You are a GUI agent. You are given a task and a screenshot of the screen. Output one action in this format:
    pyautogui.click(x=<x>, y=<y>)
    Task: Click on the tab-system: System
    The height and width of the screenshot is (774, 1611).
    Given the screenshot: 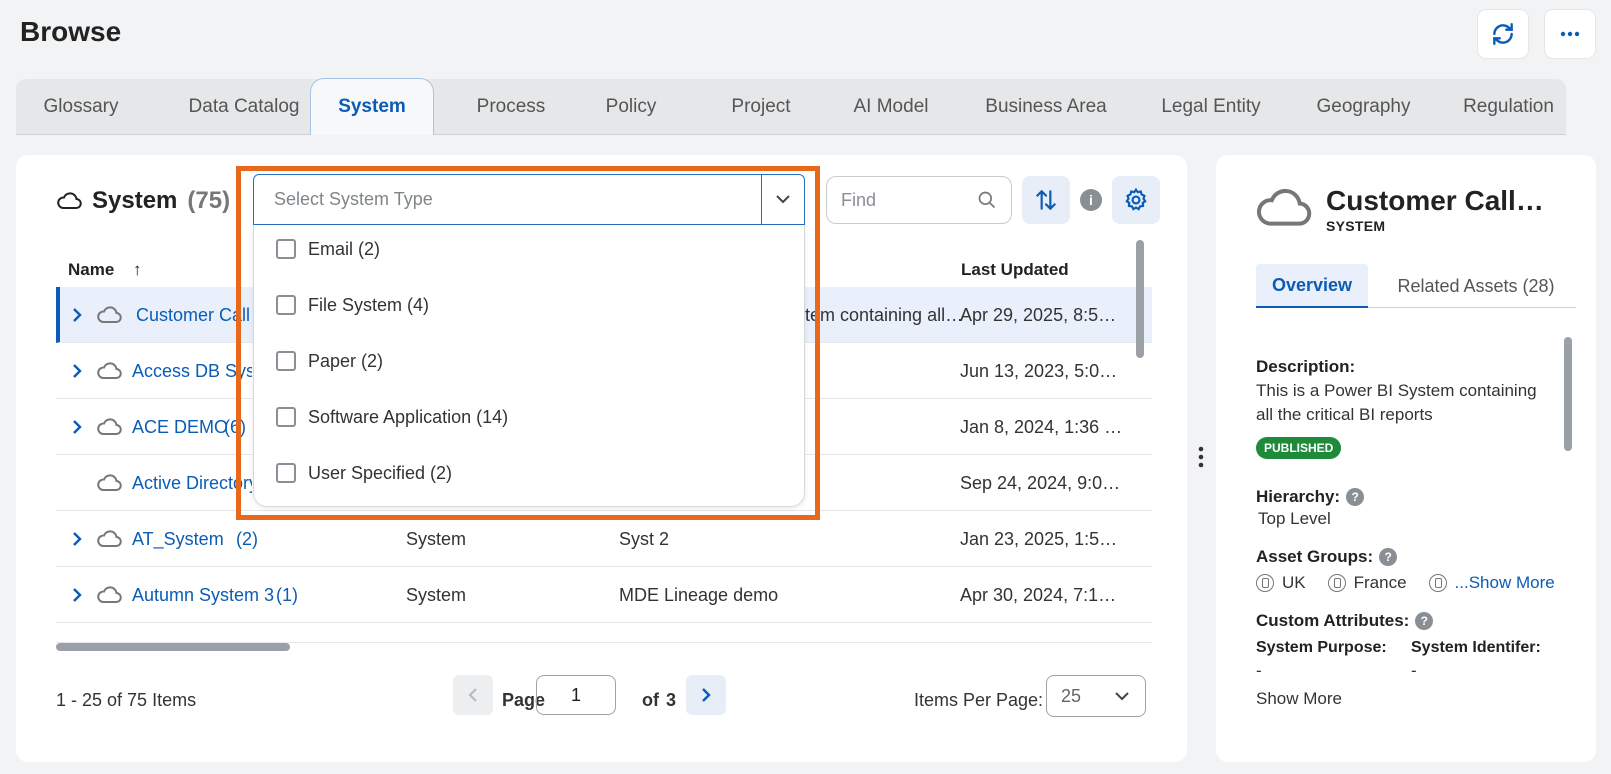 What is the action you would take?
    pyautogui.click(x=372, y=106)
    